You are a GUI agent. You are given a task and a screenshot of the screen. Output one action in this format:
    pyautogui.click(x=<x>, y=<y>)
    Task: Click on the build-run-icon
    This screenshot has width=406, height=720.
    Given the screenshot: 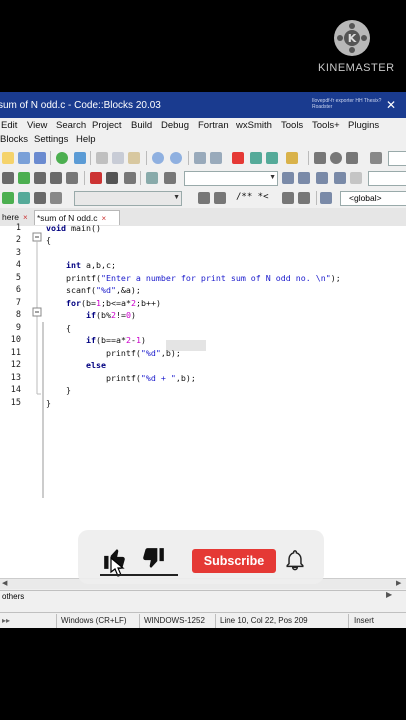 What is the action you would take?
    pyautogui.click(x=40, y=178)
    